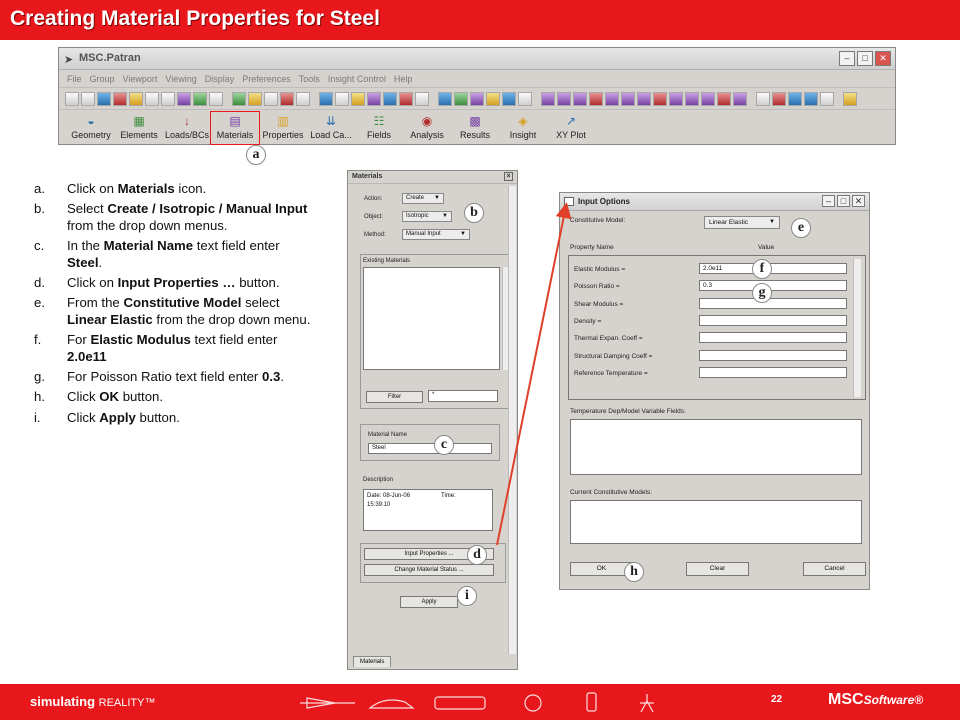 The width and height of the screenshot is (960, 720). I want to click on action-select: Create, so click(423, 198).